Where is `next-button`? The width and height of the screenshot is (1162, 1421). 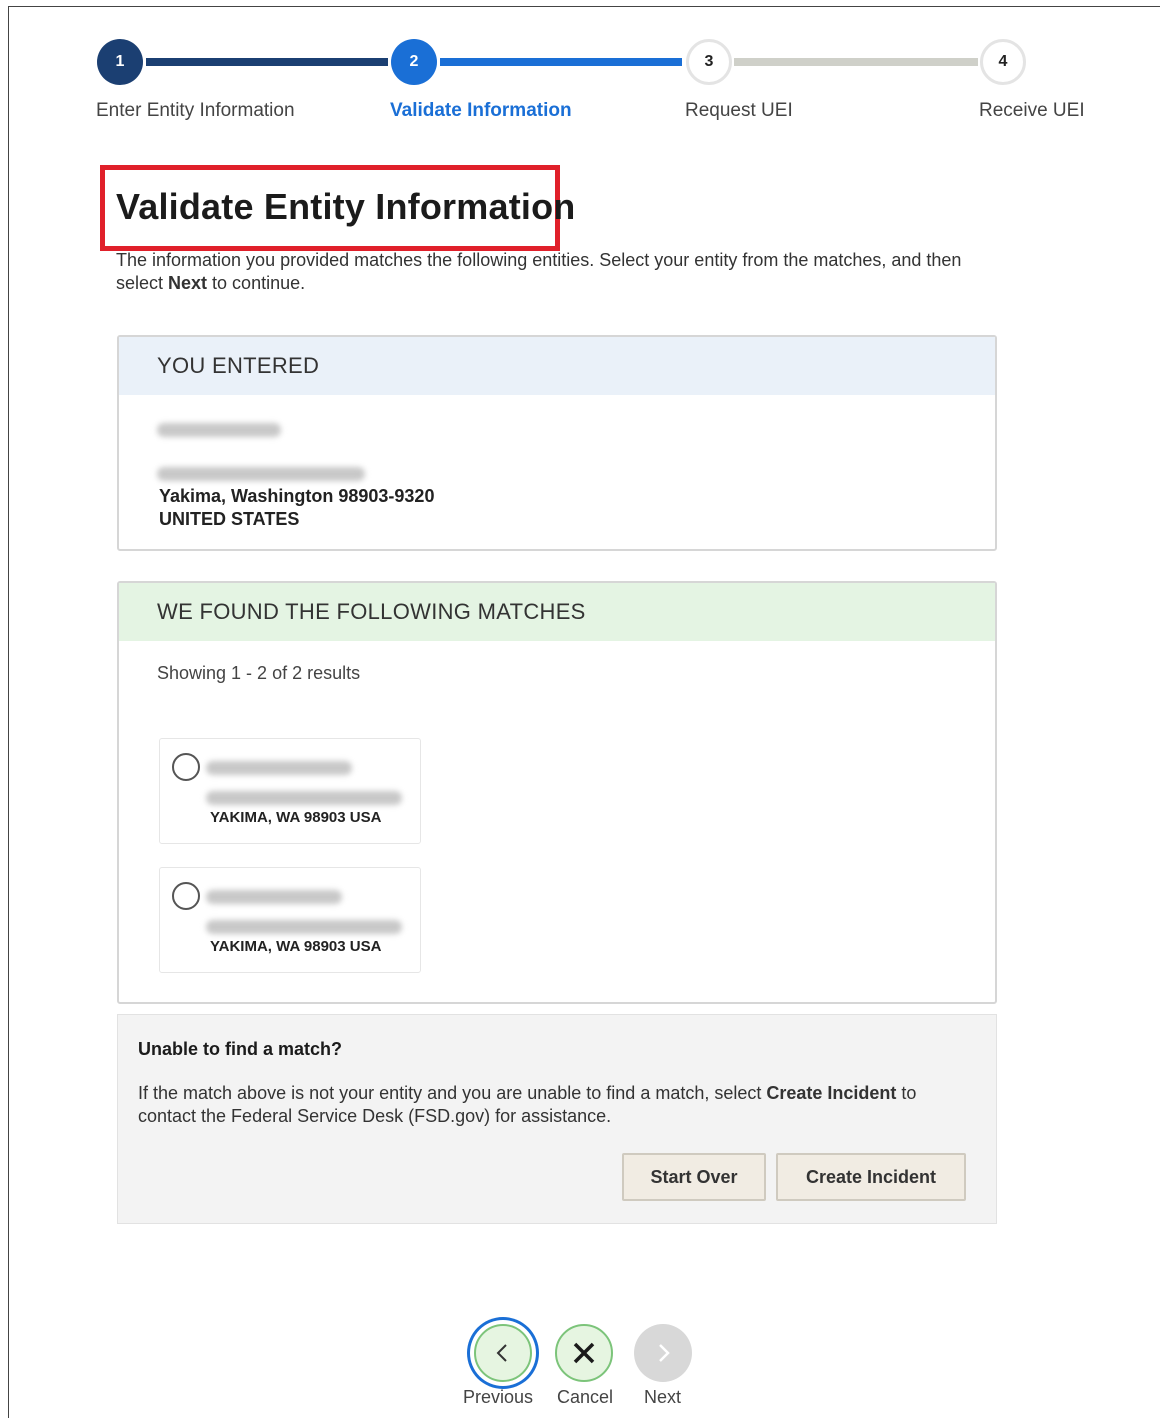 next-button is located at coordinates (663, 1353).